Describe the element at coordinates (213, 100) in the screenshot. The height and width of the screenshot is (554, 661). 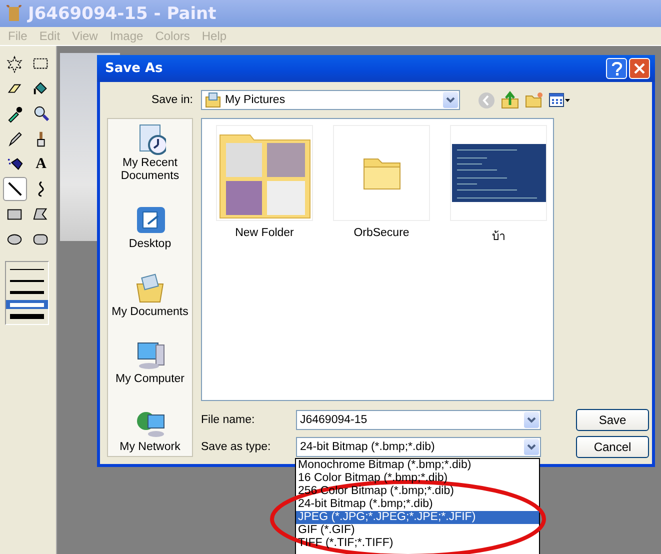
I see `pictures-folder-icon` at that location.